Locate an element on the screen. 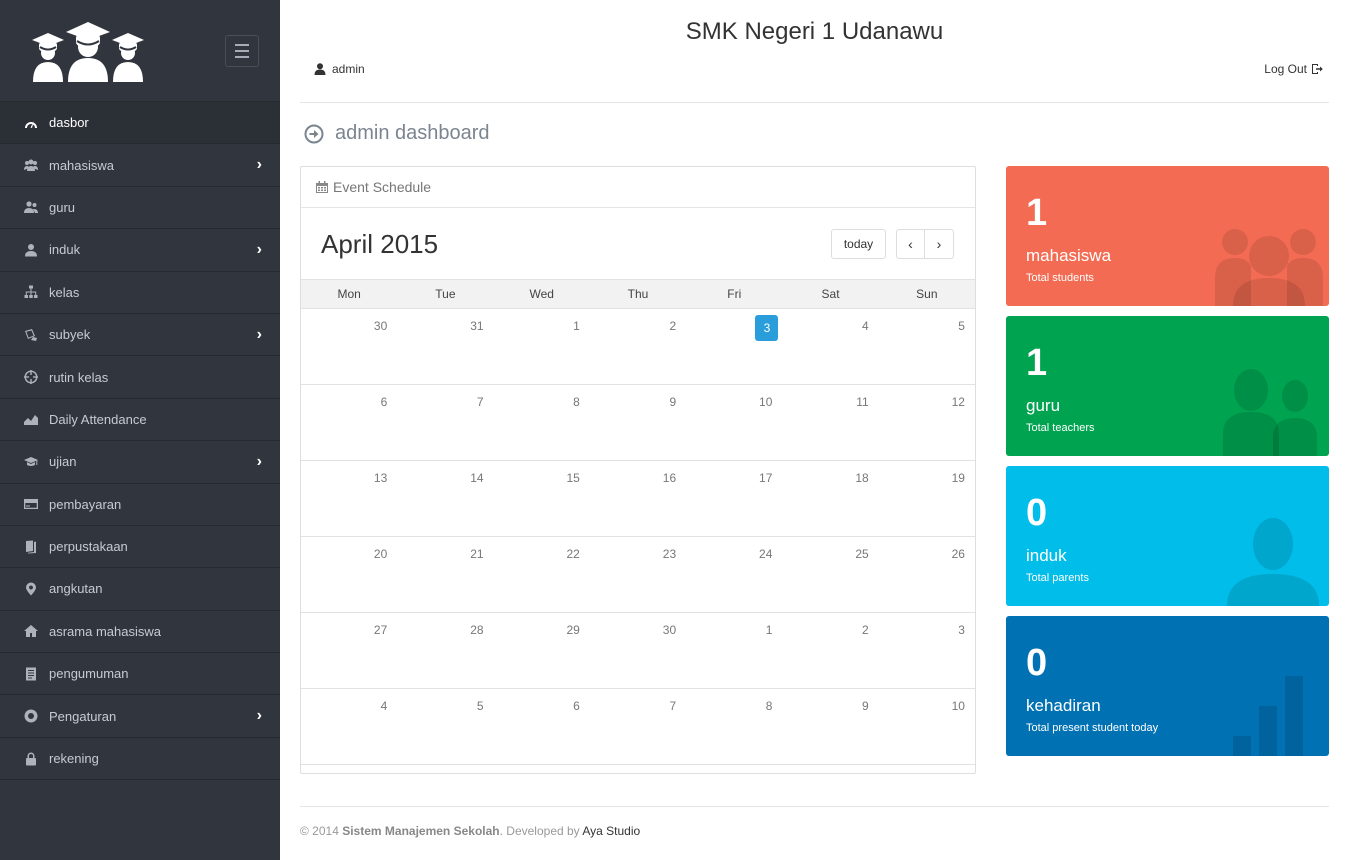 The image size is (1349, 860). sidebar-item-perpustakaan: perpustakaan is located at coordinates (140, 547).